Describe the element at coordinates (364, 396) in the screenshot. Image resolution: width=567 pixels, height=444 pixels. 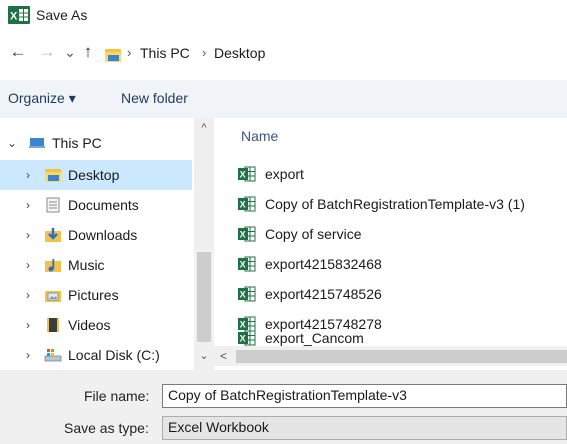
I see `file-name-input: Copy of BatchRegistrationTemplate-v3` at that location.